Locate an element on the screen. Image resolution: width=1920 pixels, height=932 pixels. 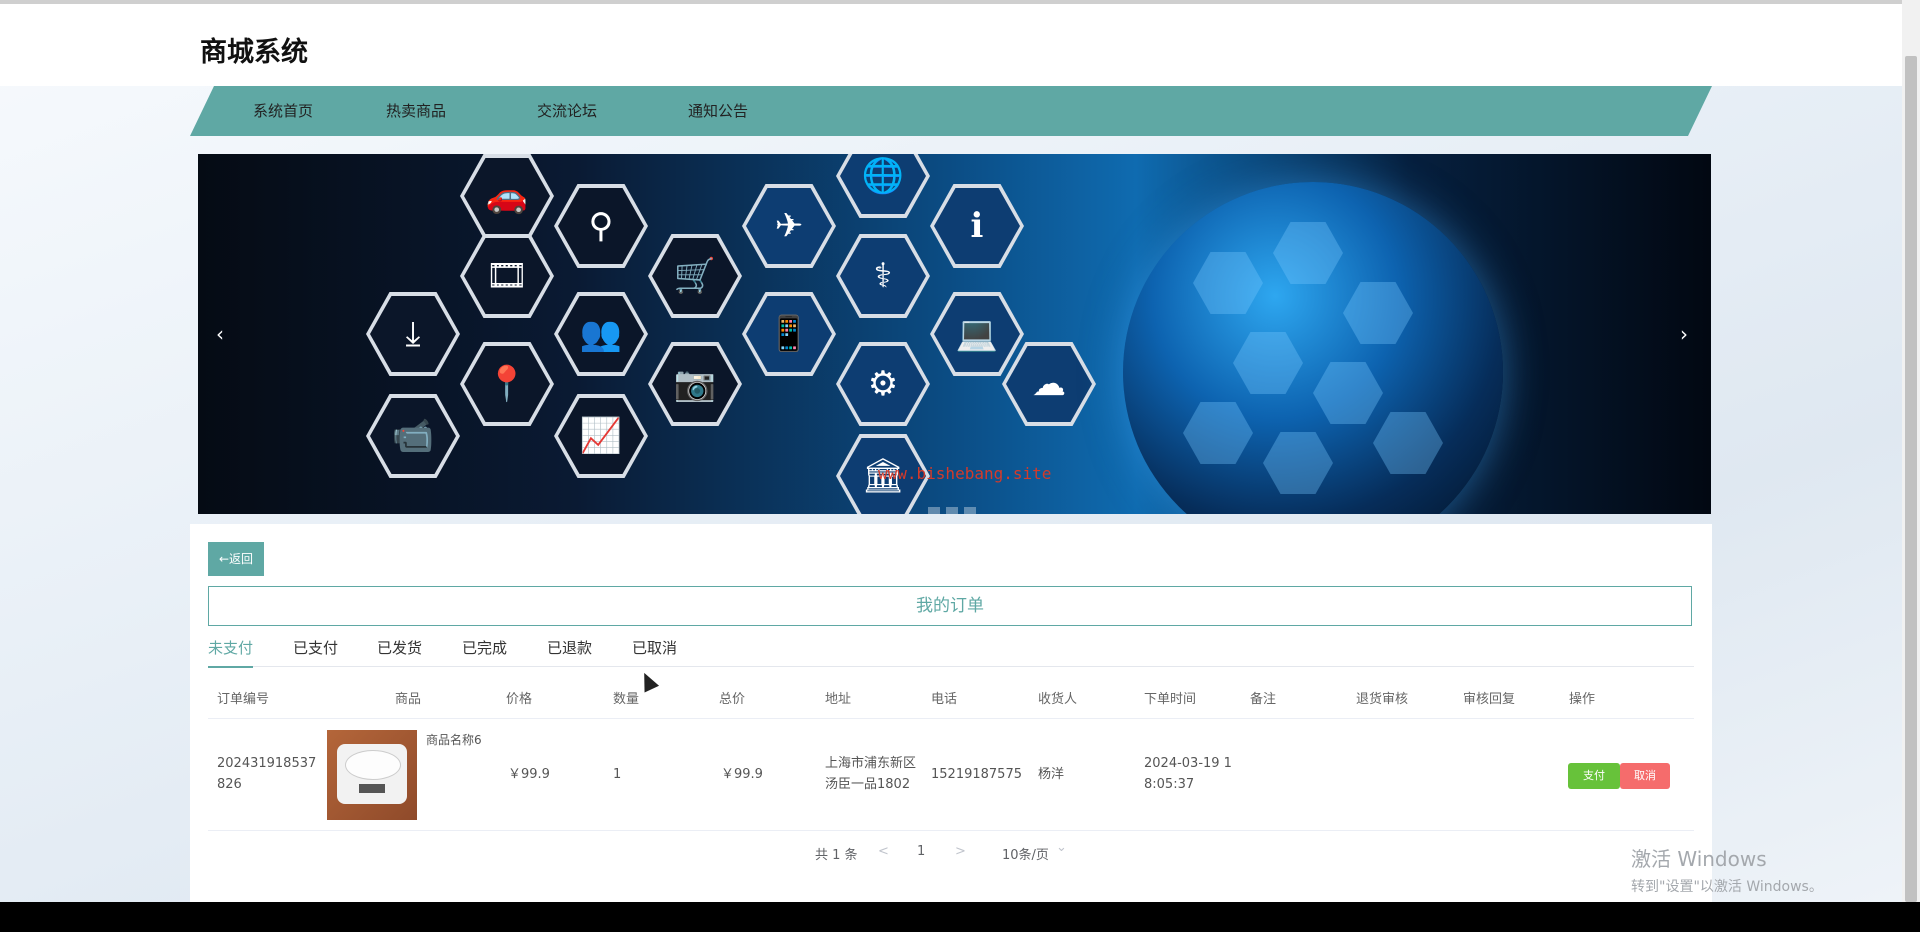
product-name: 商品名称6 is located at coordinates (454, 740).